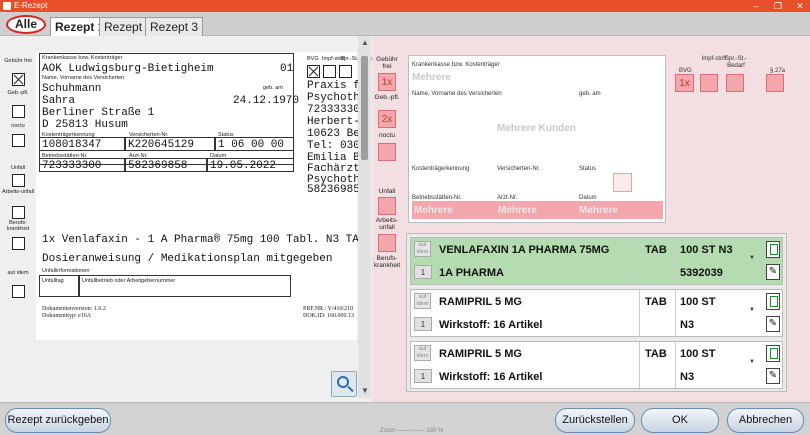  I want to click on toggle-impfstoff, so click(709, 83).